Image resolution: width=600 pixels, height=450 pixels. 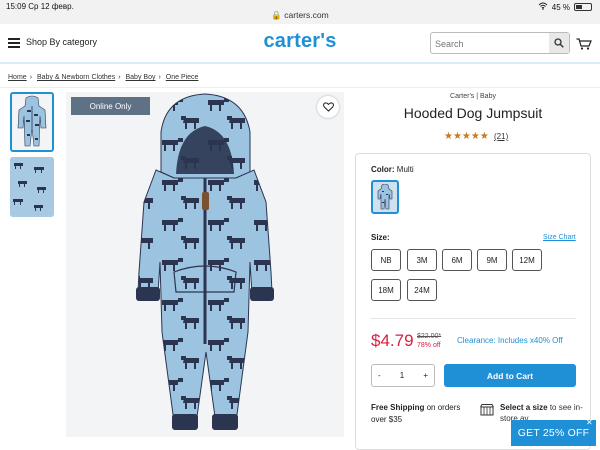 What do you see at coordinates (543, 7) in the screenshot?
I see `wifi-icon` at bounding box center [543, 7].